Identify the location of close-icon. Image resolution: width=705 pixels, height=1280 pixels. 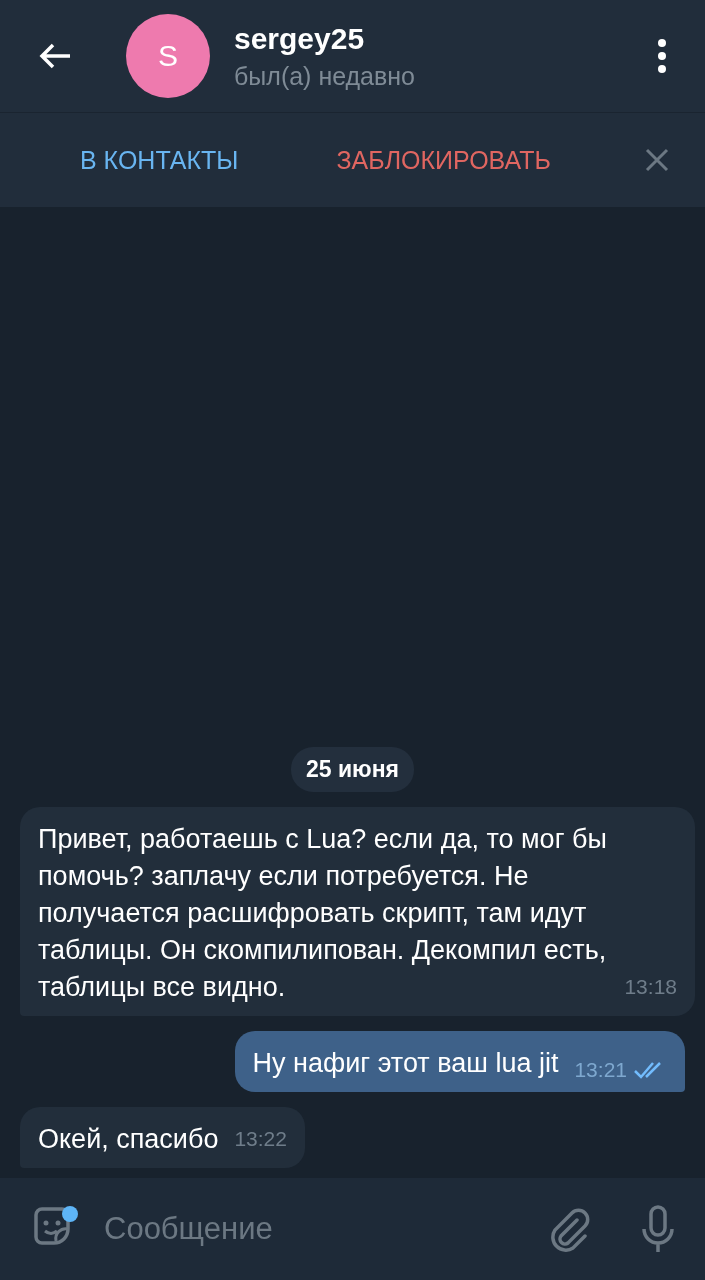
(657, 160).